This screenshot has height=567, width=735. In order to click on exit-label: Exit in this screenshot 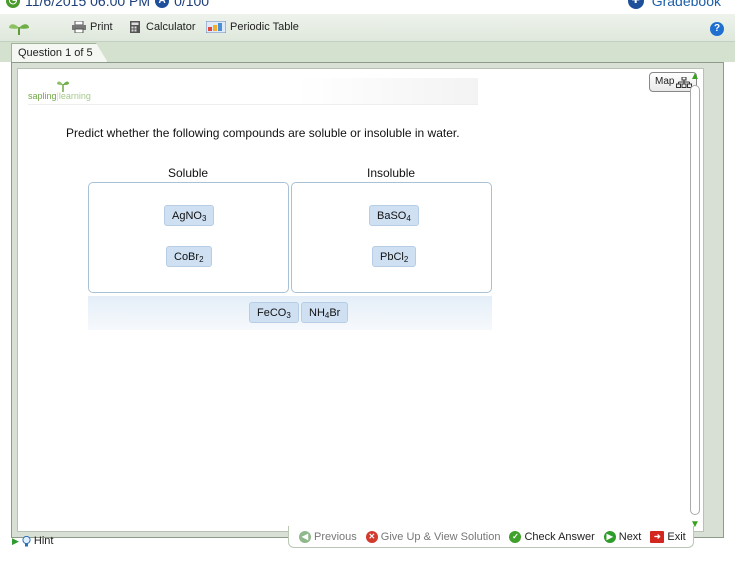, I will do `click(676, 536)`.